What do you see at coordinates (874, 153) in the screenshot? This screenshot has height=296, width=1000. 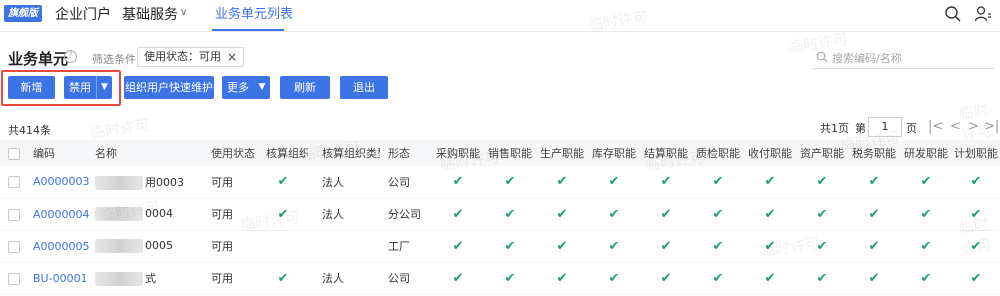 I see `col-header-tax: 税务职能` at bounding box center [874, 153].